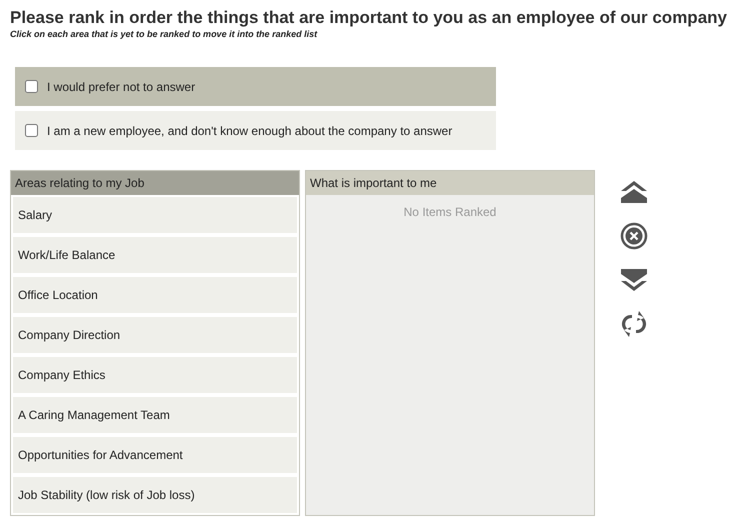  What do you see at coordinates (155, 295) in the screenshot?
I see `area-item: Office Location` at bounding box center [155, 295].